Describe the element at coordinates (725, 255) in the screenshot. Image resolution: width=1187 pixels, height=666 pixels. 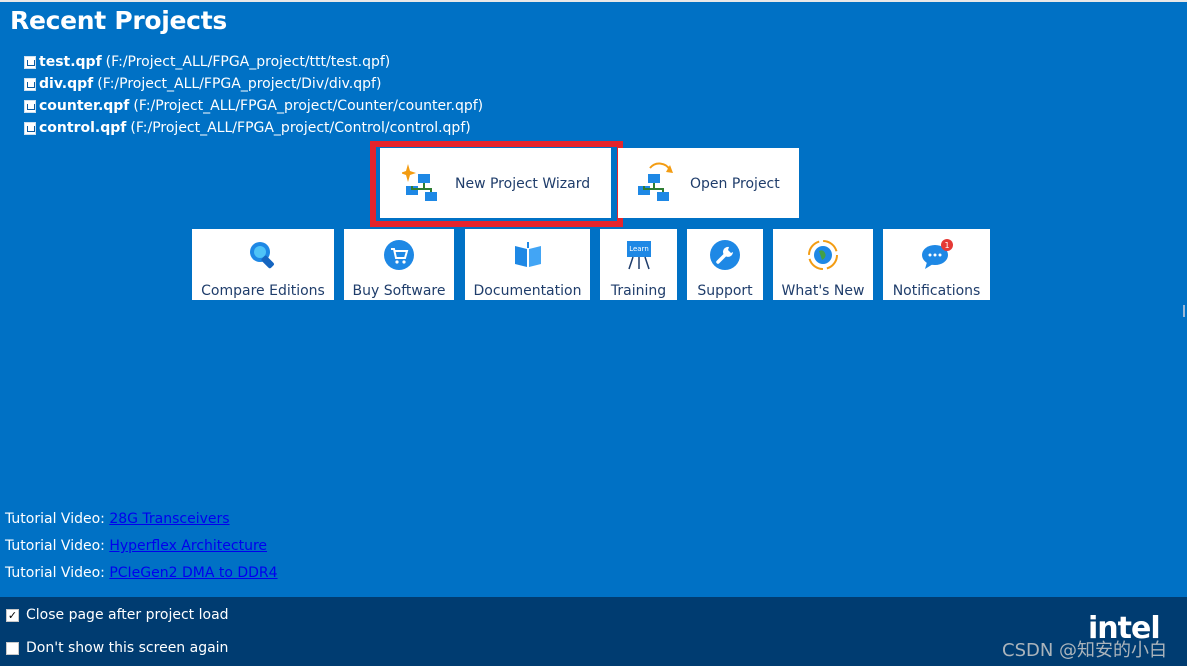
I see `wrench-icon` at that location.